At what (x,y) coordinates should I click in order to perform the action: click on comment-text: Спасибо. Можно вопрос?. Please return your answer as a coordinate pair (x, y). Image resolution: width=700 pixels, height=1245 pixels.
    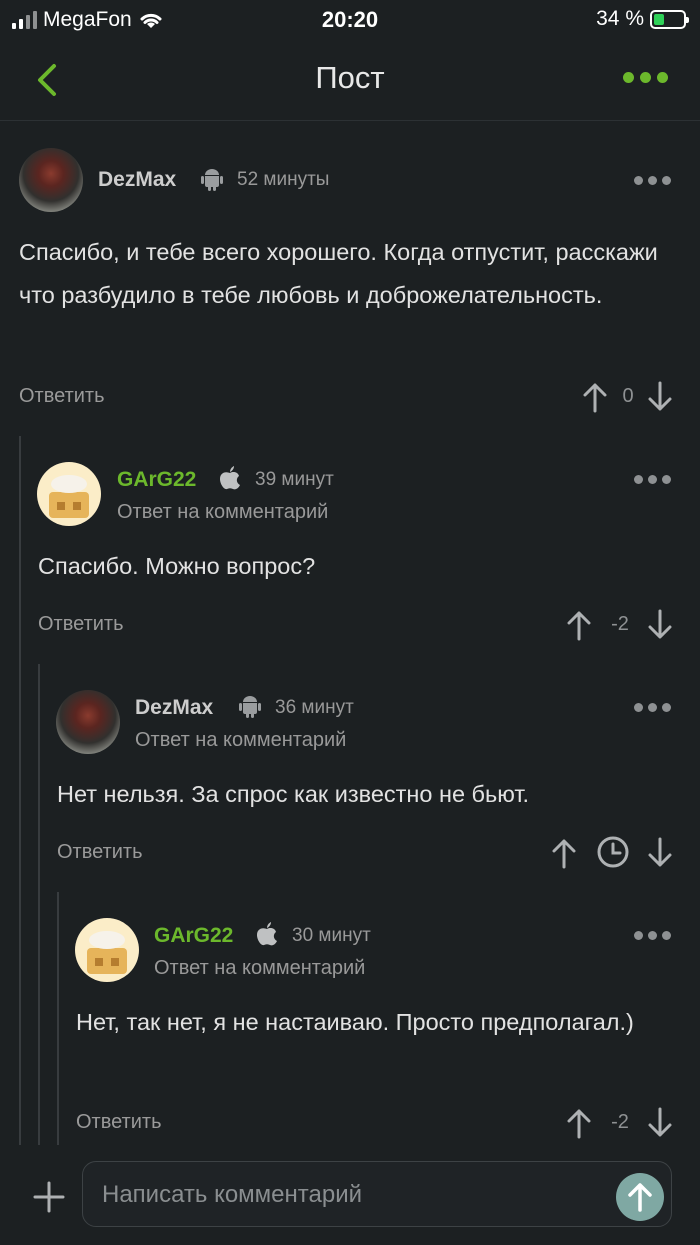
    Looking at the image, I should click on (177, 566).